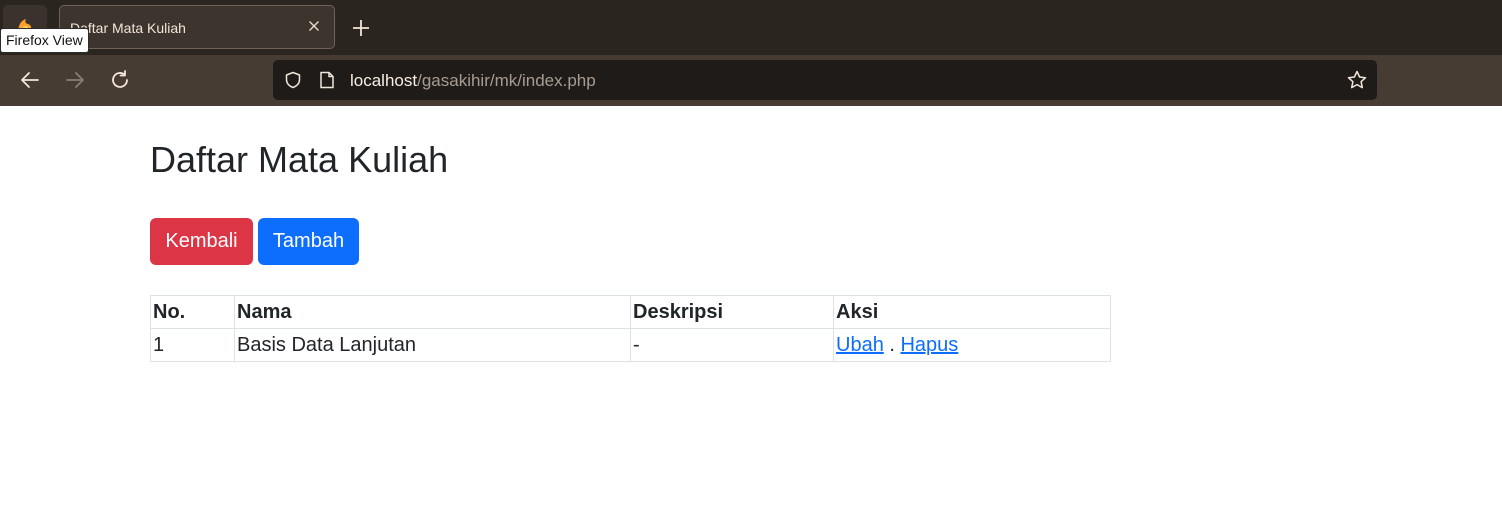 The image size is (1502, 505). I want to click on cell-deskripsi: -, so click(732, 345).